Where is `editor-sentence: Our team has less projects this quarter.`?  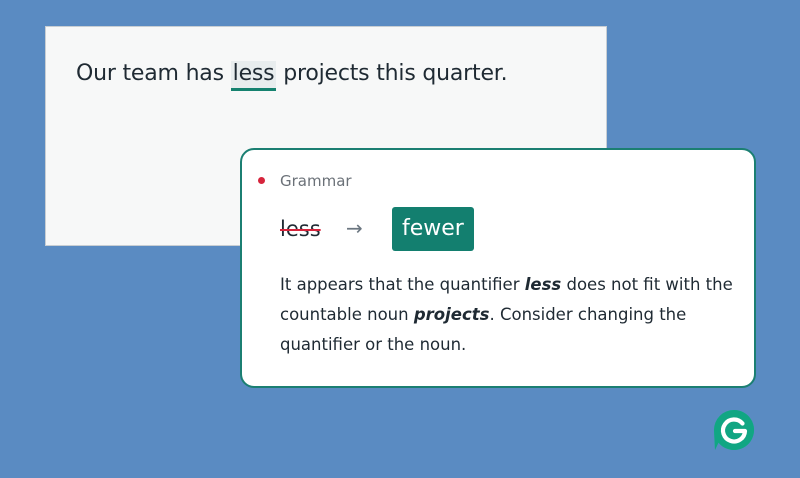
editor-sentence: Our team has less projects this quarter. is located at coordinates (292, 76).